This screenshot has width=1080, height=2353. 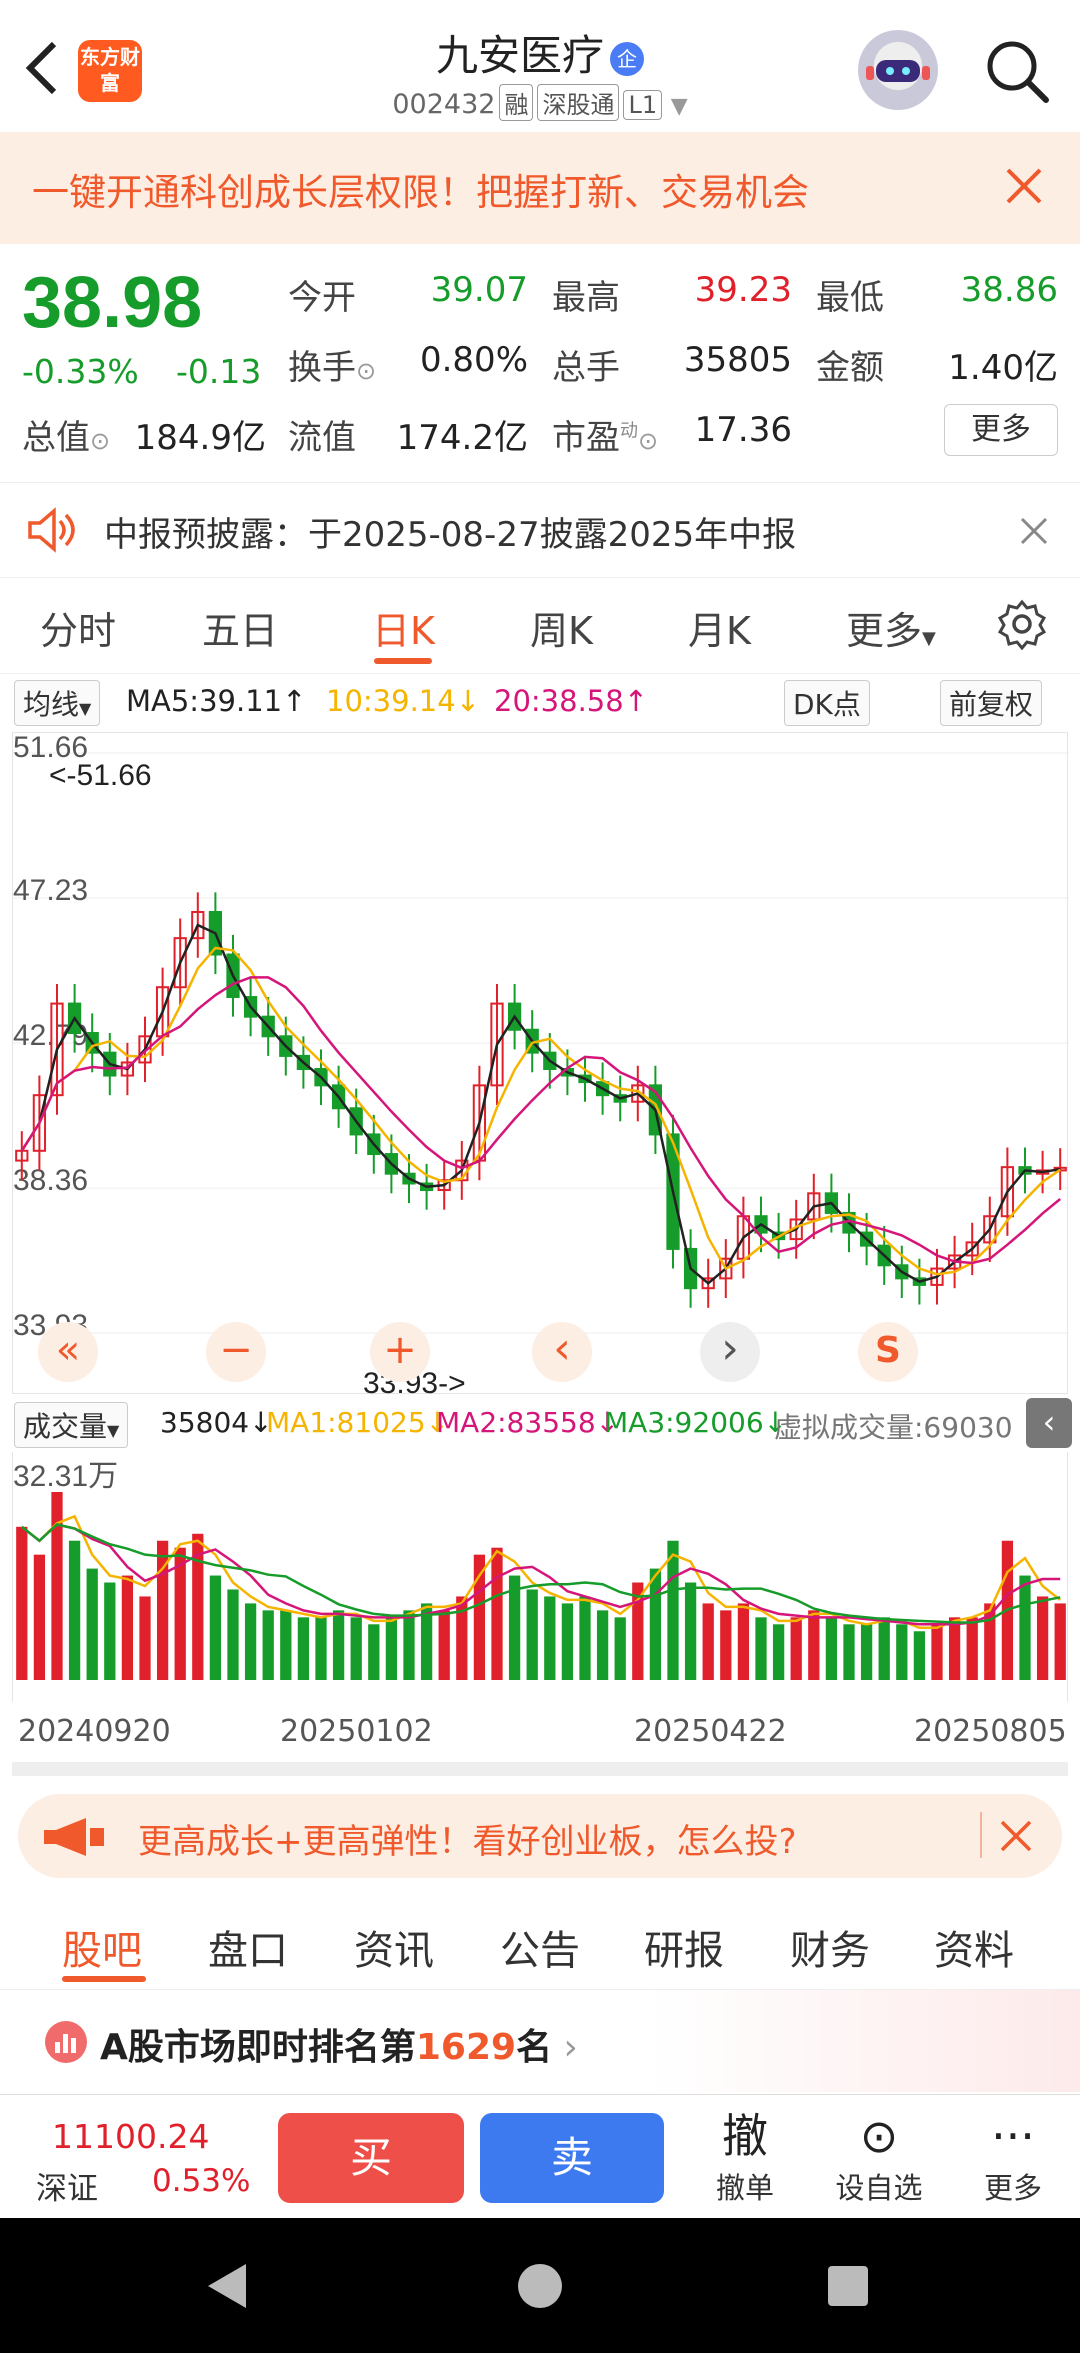 I want to click on sell-button: 卖, so click(x=572, y=2158).